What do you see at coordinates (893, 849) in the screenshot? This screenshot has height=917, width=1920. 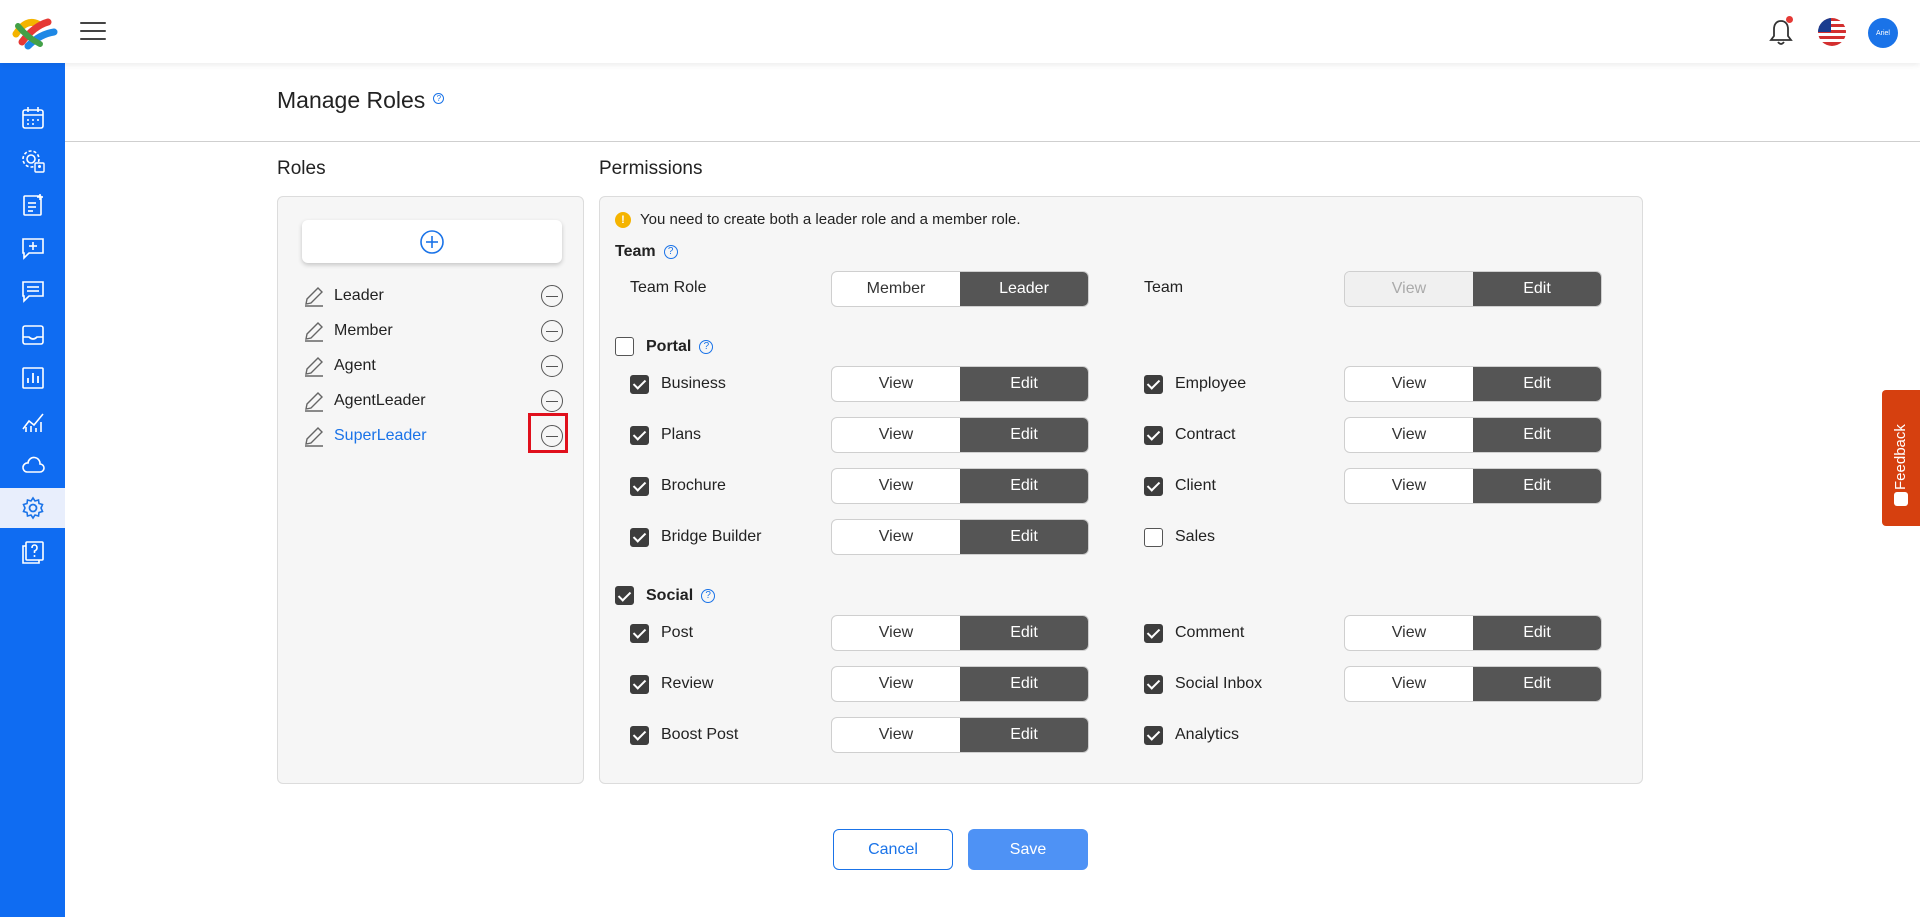 I see `cancel-button: Cancel` at bounding box center [893, 849].